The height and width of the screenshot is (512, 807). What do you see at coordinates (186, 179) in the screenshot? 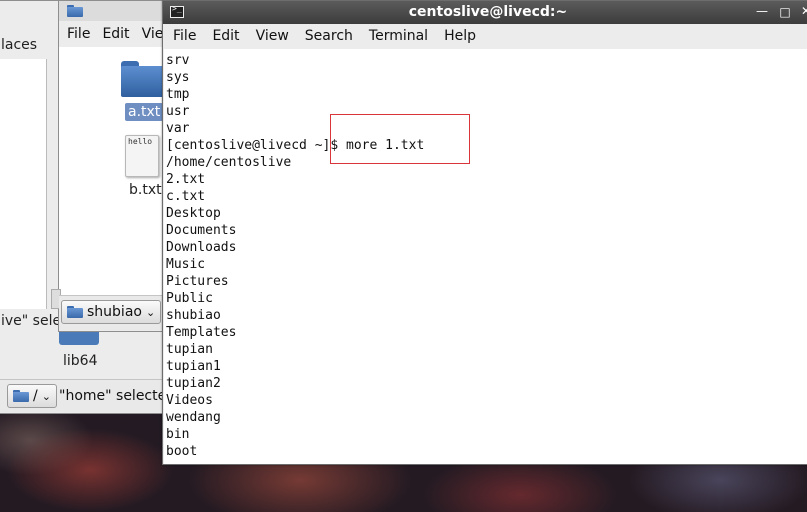
I see `terminal-line: 2.txt` at bounding box center [186, 179].